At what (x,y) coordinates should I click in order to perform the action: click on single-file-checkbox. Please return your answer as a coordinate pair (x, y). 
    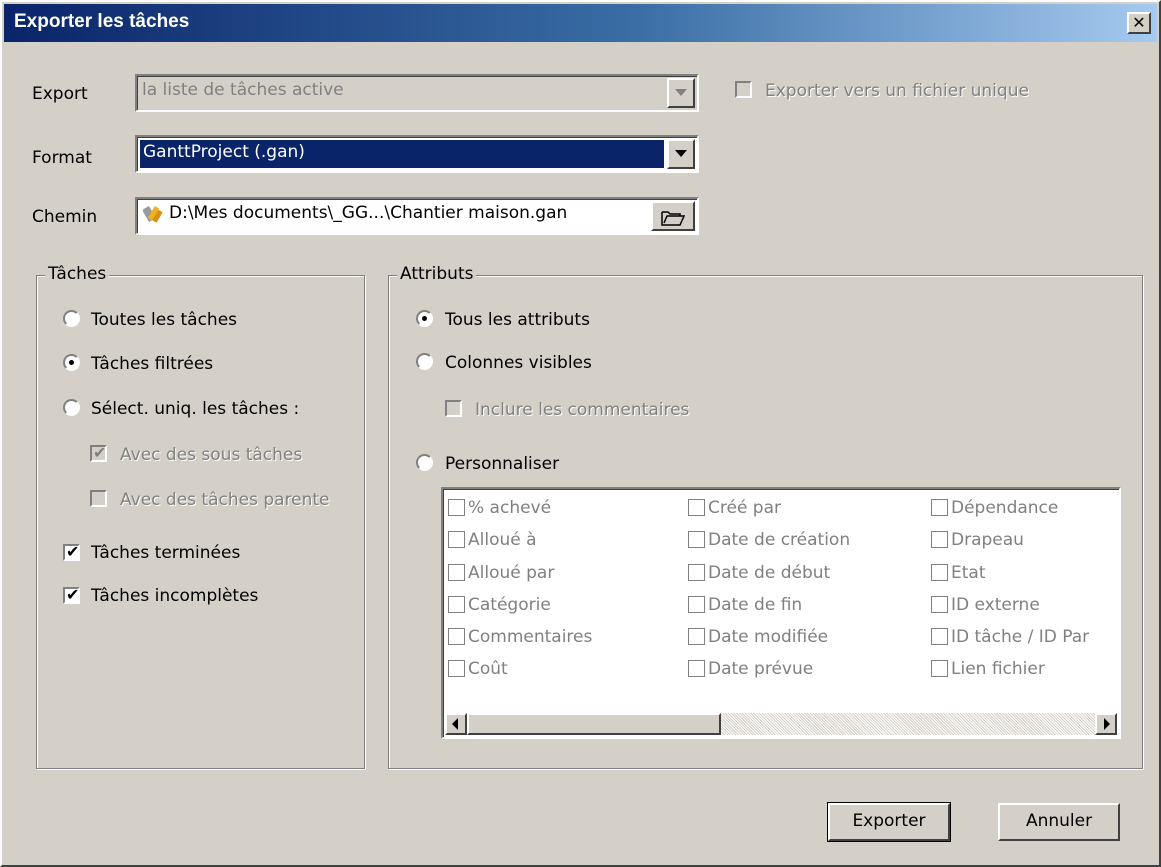
    Looking at the image, I should click on (743, 89).